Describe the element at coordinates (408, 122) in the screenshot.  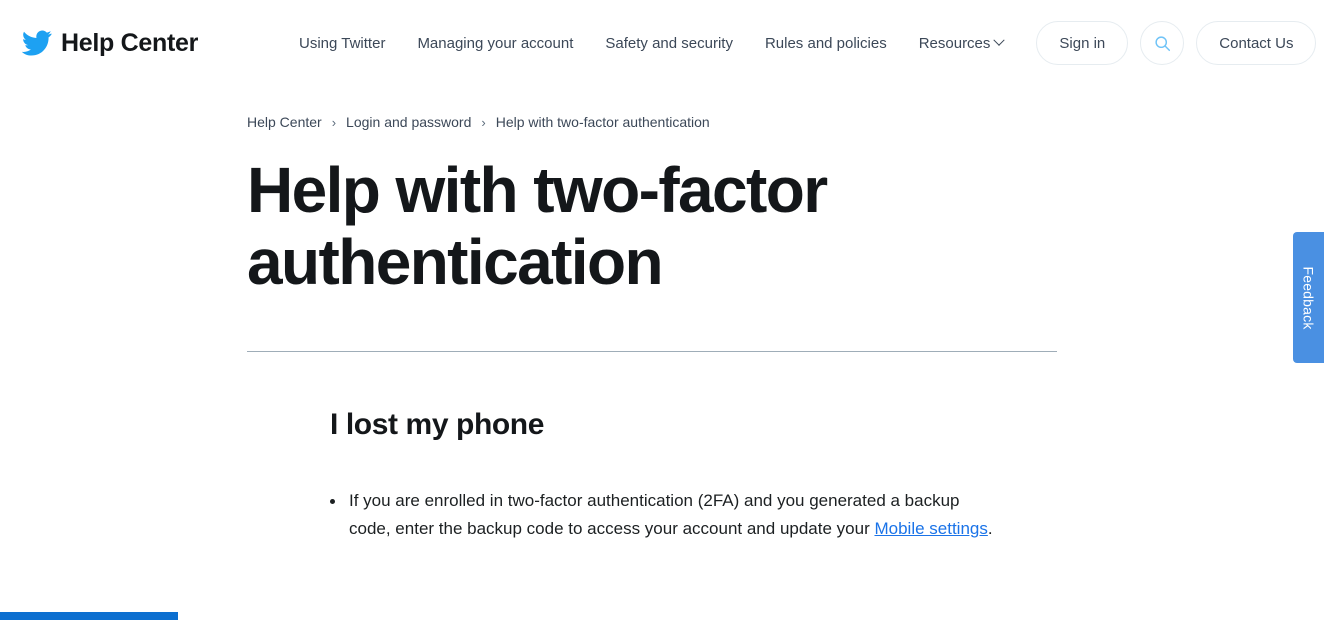
I see `breadcrumb-item-login-and-password: Login and password` at that location.